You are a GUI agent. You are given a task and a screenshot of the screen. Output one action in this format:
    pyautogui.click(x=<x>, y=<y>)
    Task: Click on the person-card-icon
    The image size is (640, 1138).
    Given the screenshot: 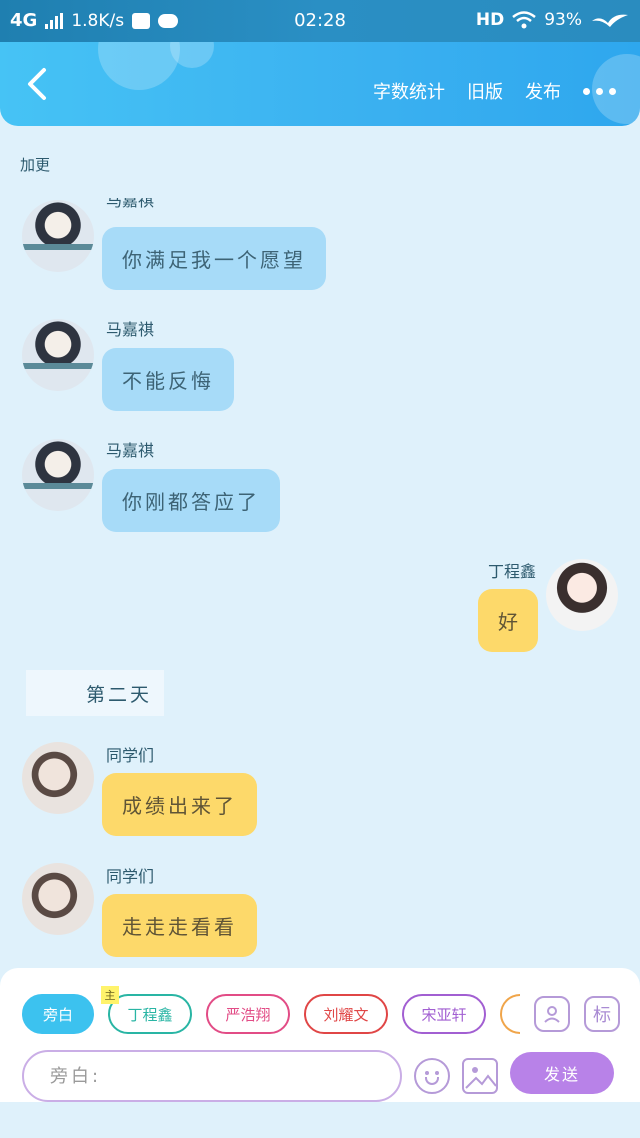 What is the action you would take?
    pyautogui.click(x=552, y=1014)
    